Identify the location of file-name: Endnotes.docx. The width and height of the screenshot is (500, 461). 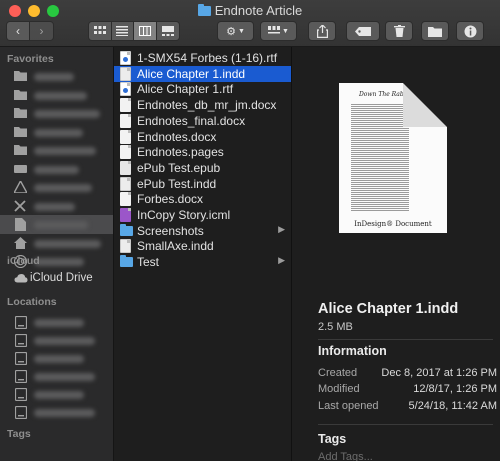
(177, 136).